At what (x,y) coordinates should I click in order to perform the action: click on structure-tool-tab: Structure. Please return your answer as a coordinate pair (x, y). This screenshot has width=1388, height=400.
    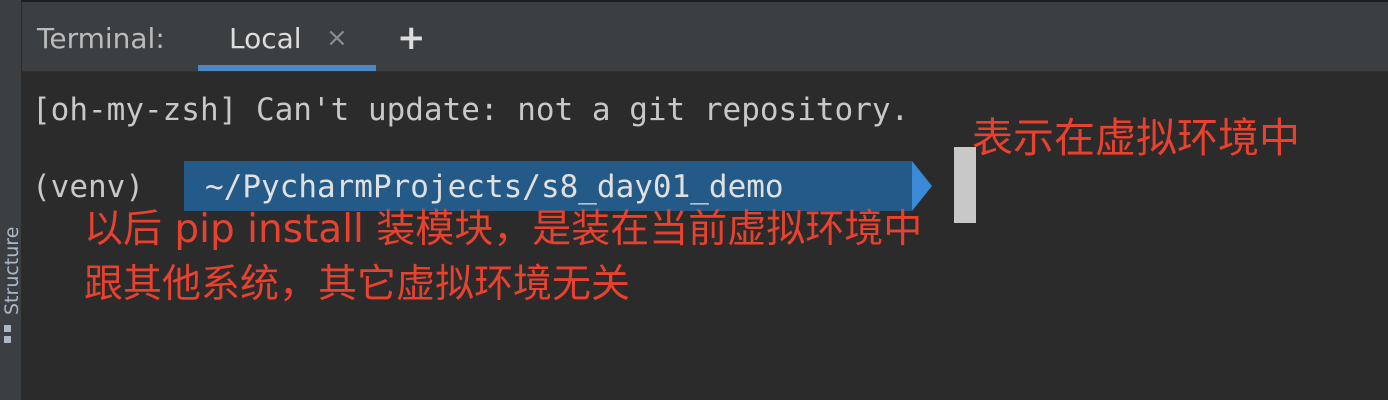
    Looking at the image, I should click on (11, 270).